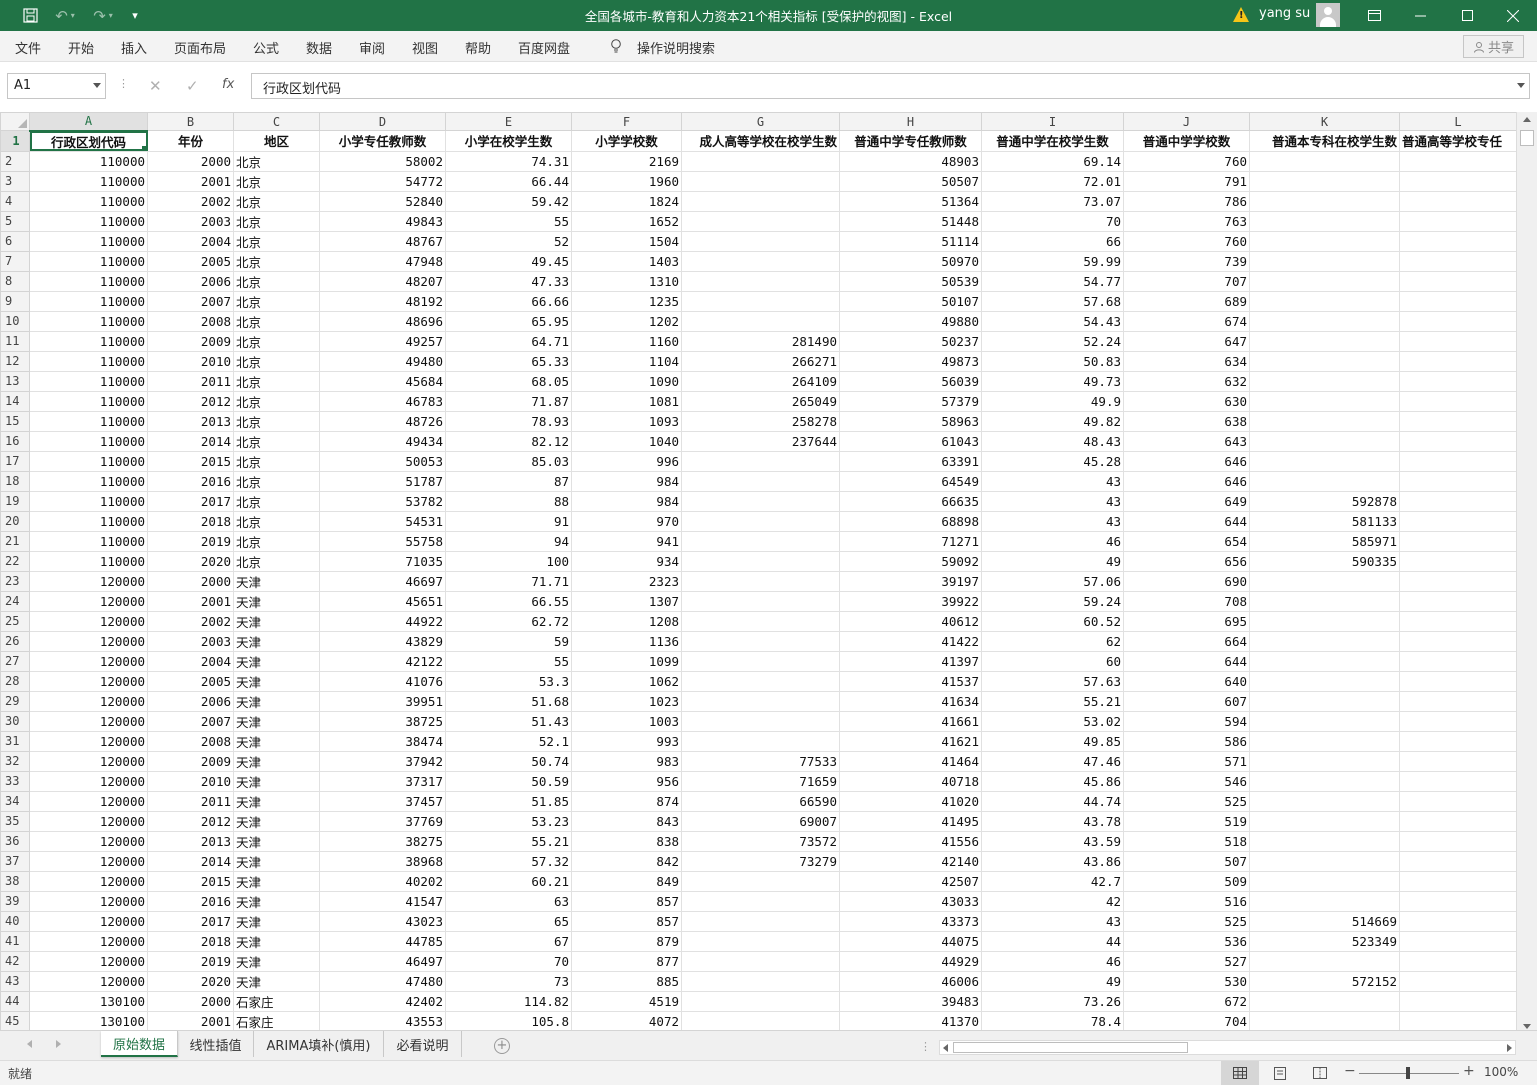 This screenshot has width=1537, height=1085. Describe the element at coordinates (382, 561) in the screenshot. I see `cell-d: 71035` at that location.